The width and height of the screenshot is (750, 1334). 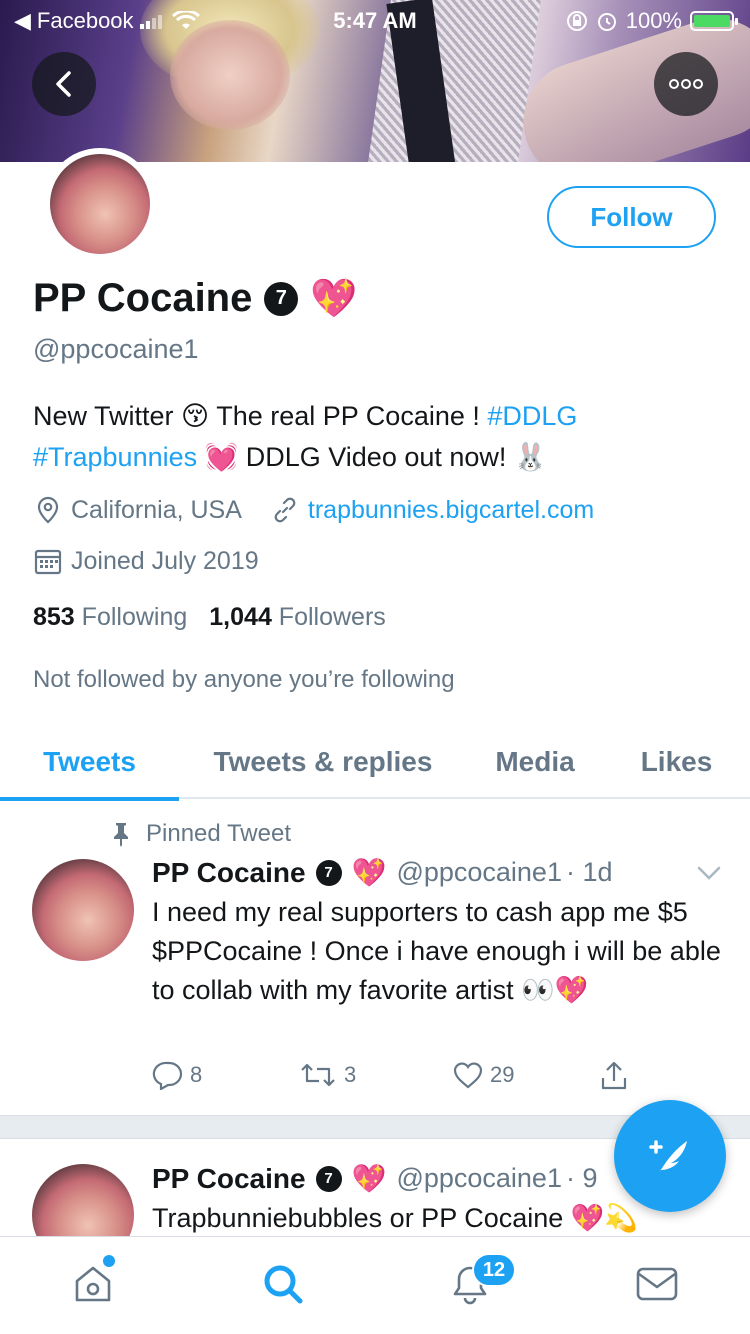 What do you see at coordinates (375, 20) in the screenshot?
I see `status-bar: ◀ Facebook 5:47 AM 100%` at bounding box center [375, 20].